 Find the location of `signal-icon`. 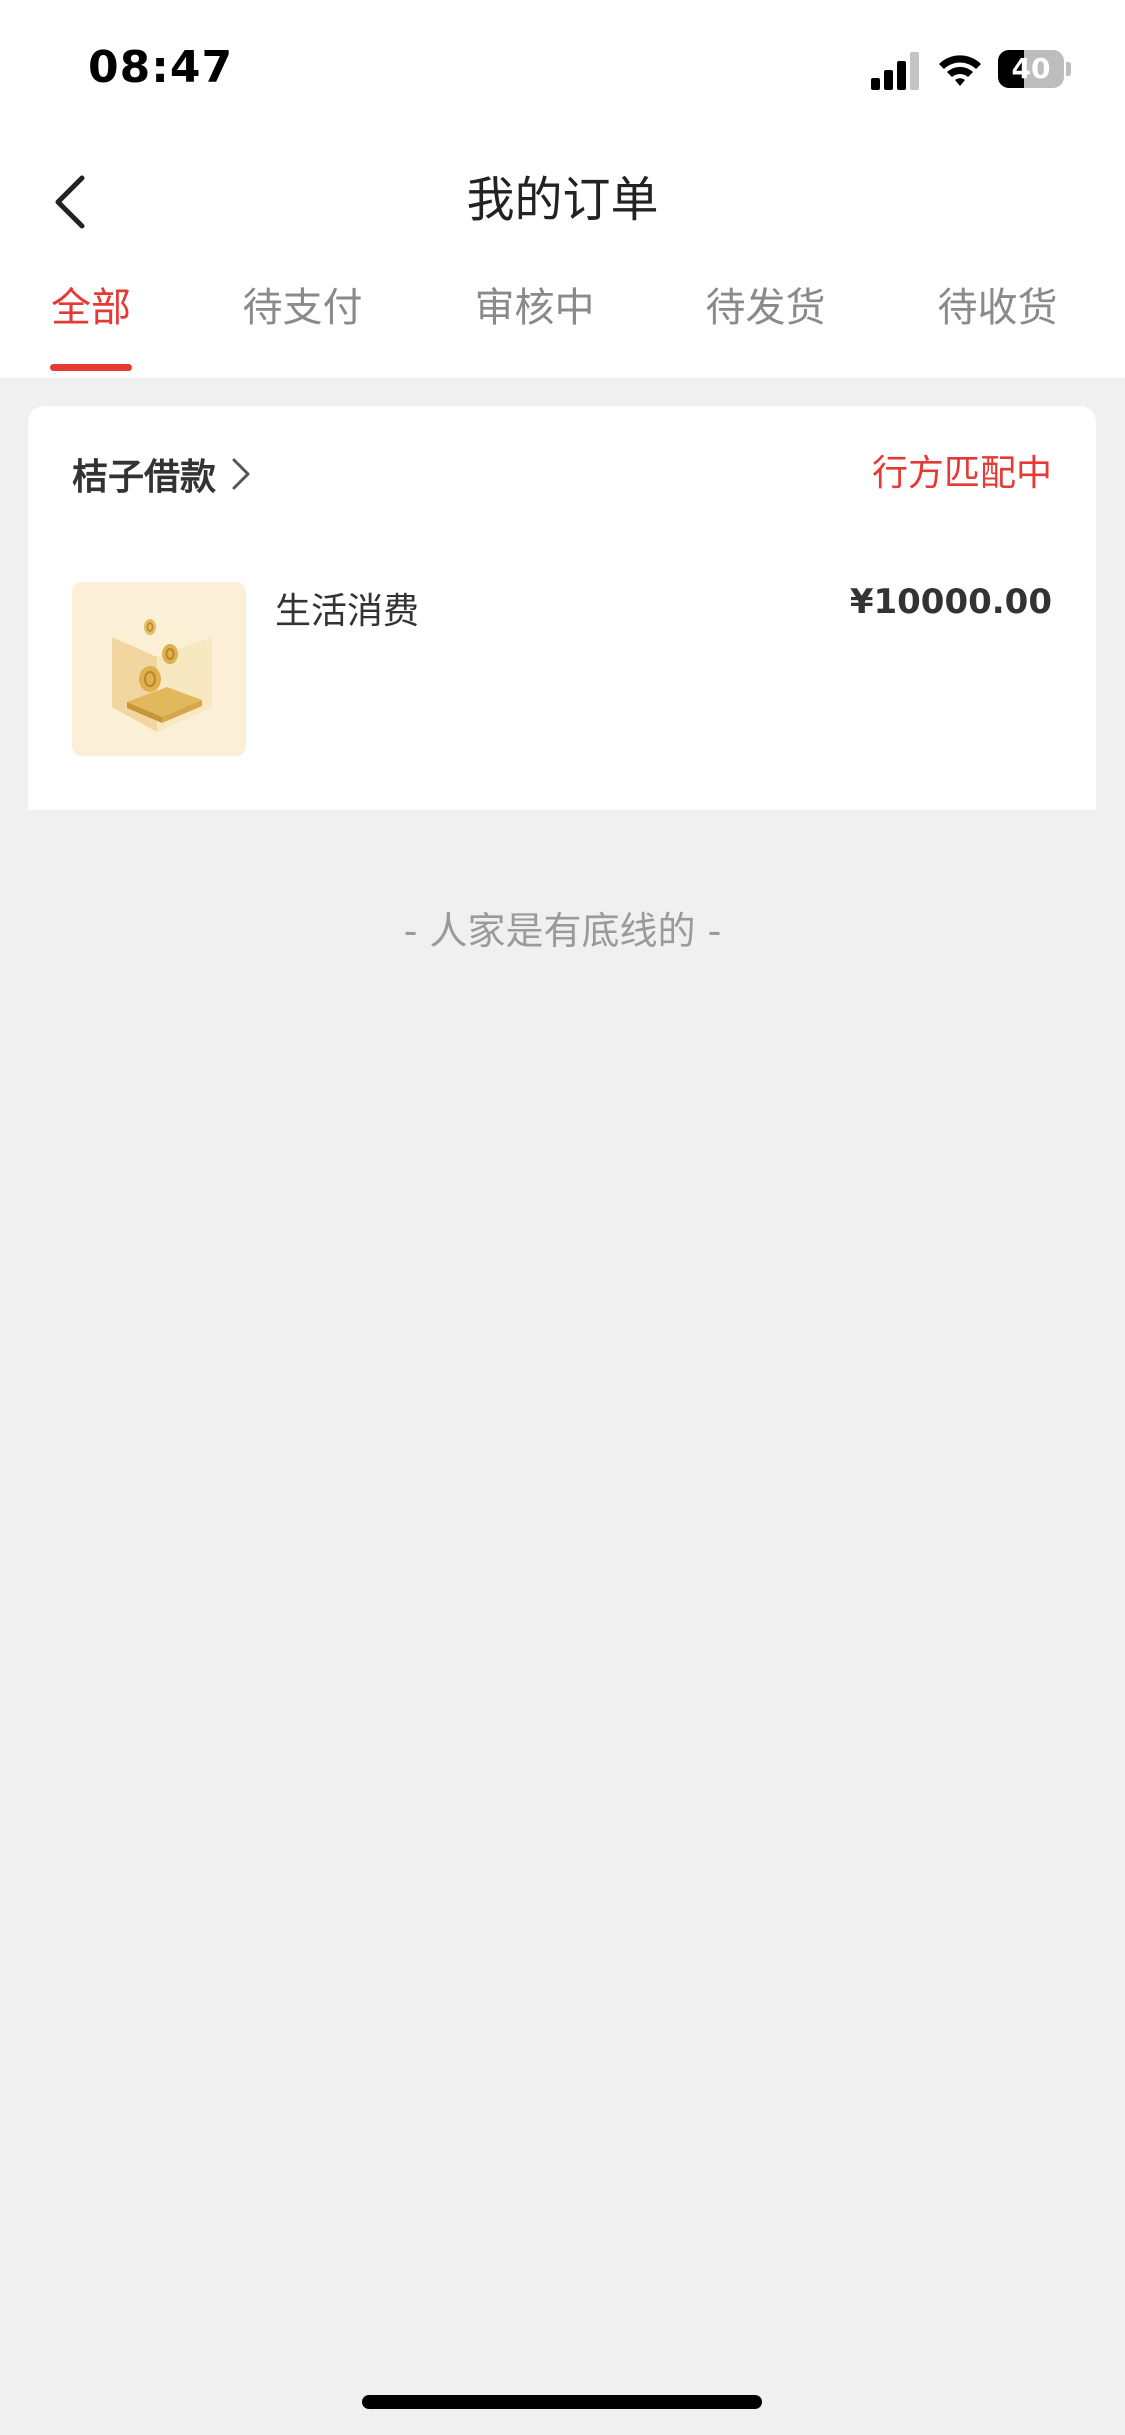

signal-icon is located at coordinates (895, 71).